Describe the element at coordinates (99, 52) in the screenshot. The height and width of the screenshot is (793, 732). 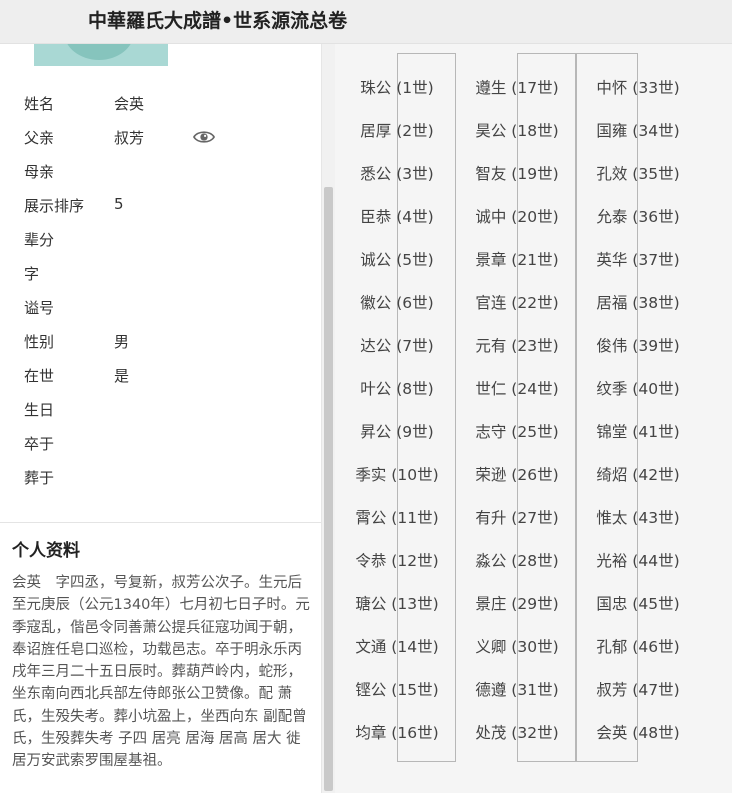
I see `avatar-image` at that location.